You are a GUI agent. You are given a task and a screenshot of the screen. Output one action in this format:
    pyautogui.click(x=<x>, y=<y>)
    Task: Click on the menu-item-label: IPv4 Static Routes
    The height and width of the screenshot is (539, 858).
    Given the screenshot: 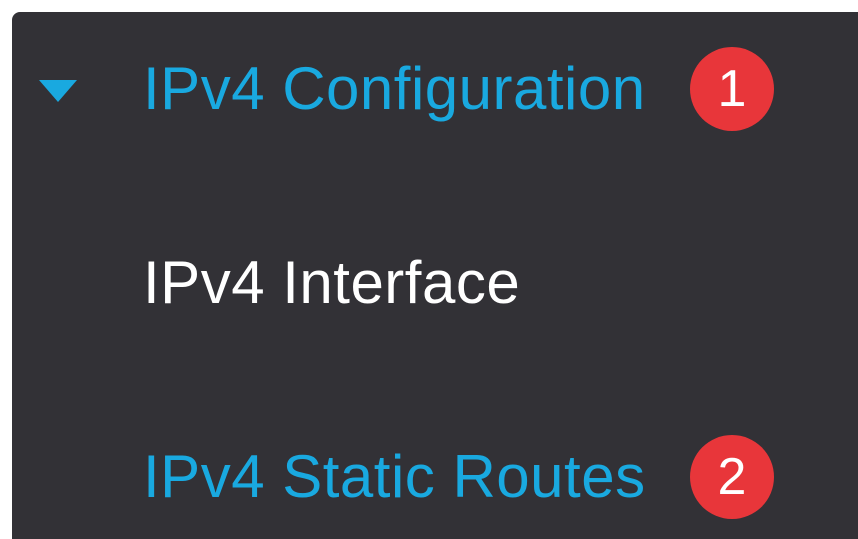 What is the action you would take?
    pyautogui.click(x=394, y=477)
    